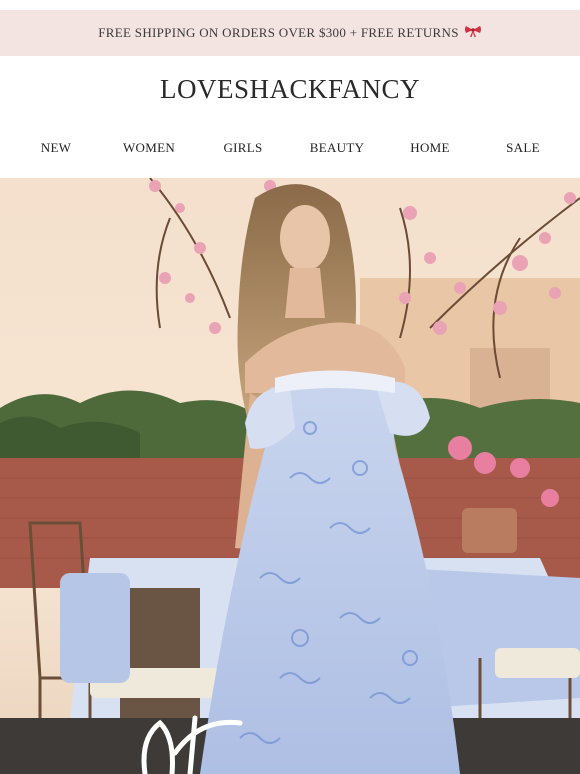 Image resolution: width=580 pixels, height=774 pixels. I want to click on nav-item-girls: GIRLS, so click(242, 148).